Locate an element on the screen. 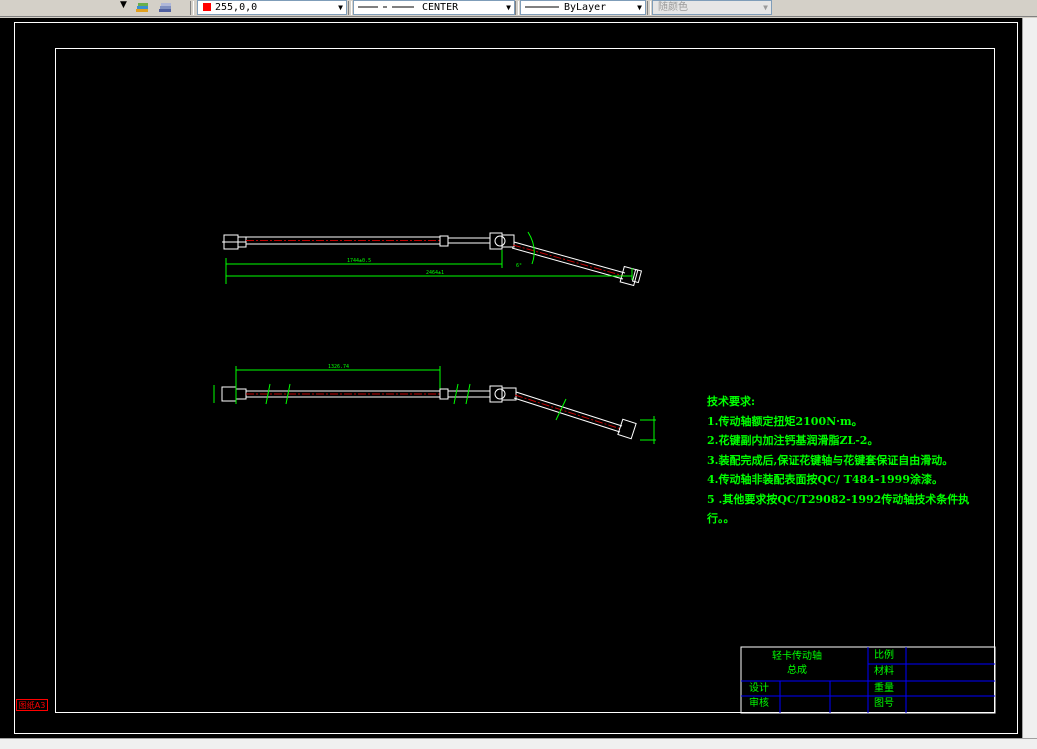 The height and width of the screenshot is (749, 1037). driveshaft-top-view: 1744±0.5 2464±1 6° is located at coordinates (432, 259).